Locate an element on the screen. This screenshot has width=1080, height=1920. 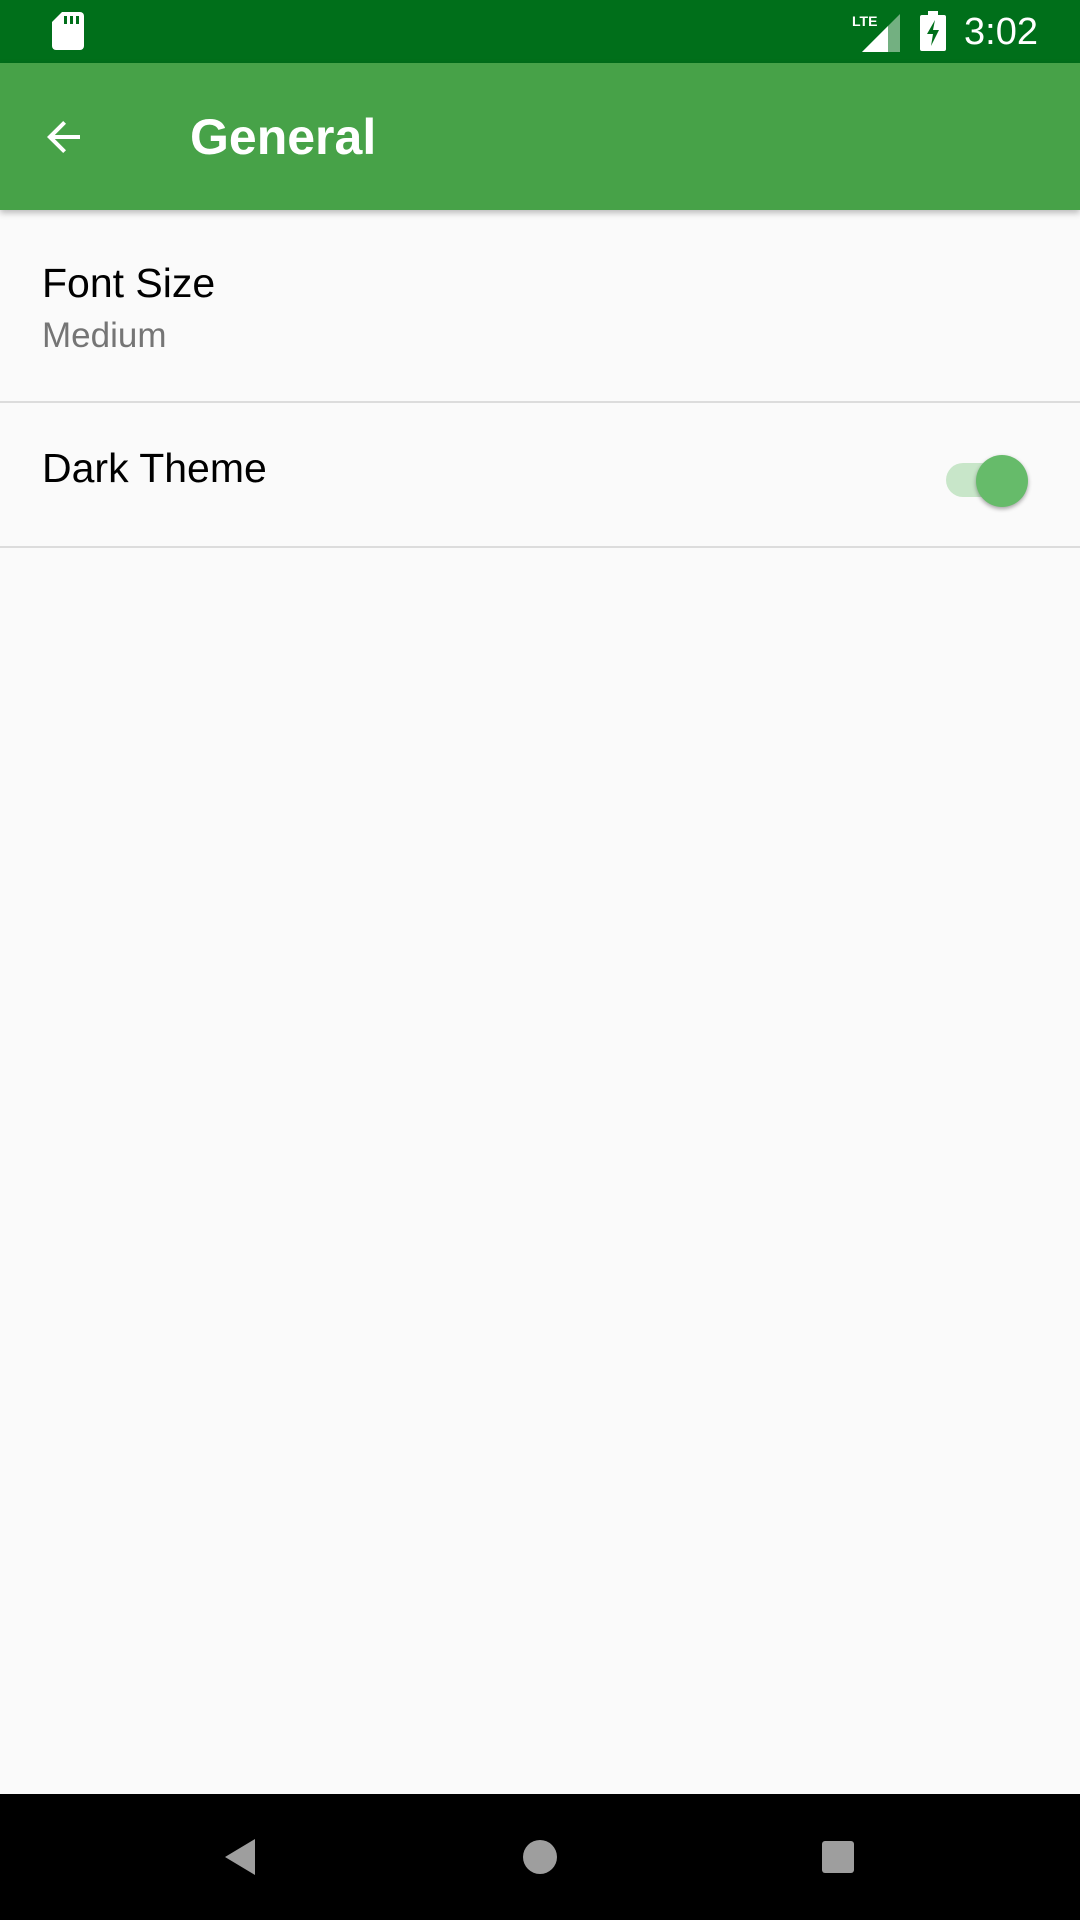
back-button is located at coordinates (64, 137).